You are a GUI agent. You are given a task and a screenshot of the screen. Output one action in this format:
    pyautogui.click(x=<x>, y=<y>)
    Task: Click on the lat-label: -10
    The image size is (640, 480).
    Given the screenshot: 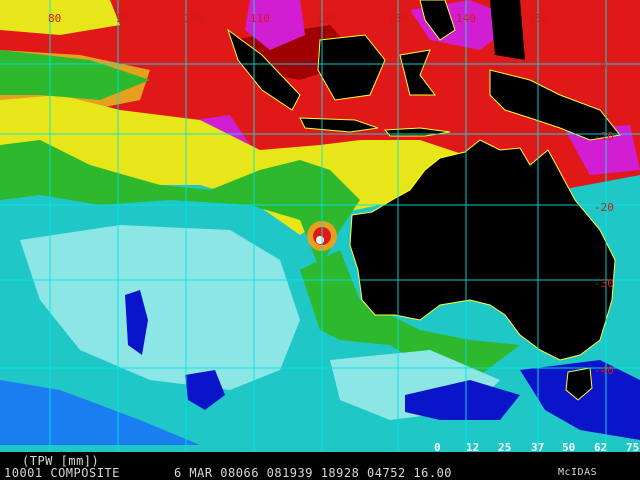 What is the action you would take?
    pyautogui.click(x=604, y=136)
    